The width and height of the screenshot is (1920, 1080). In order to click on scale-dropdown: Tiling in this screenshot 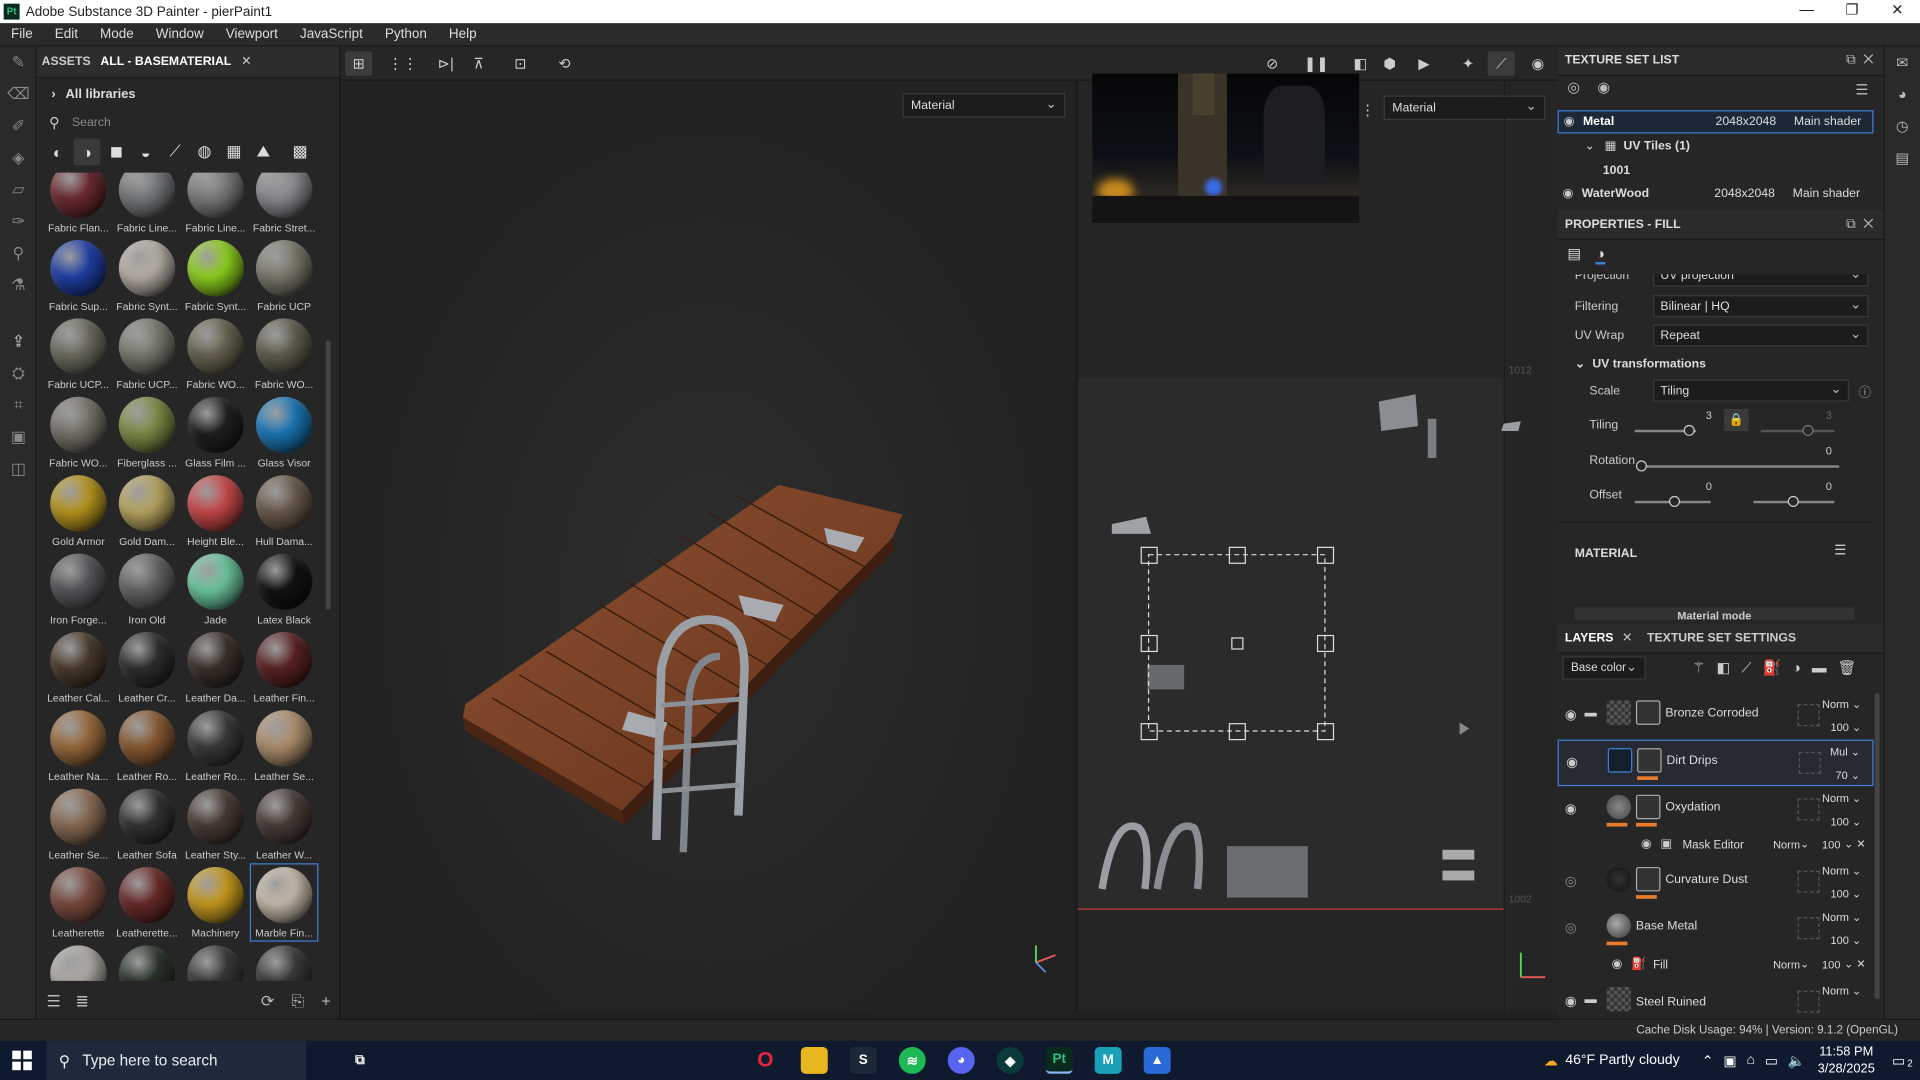, I will do `click(1751, 390)`.